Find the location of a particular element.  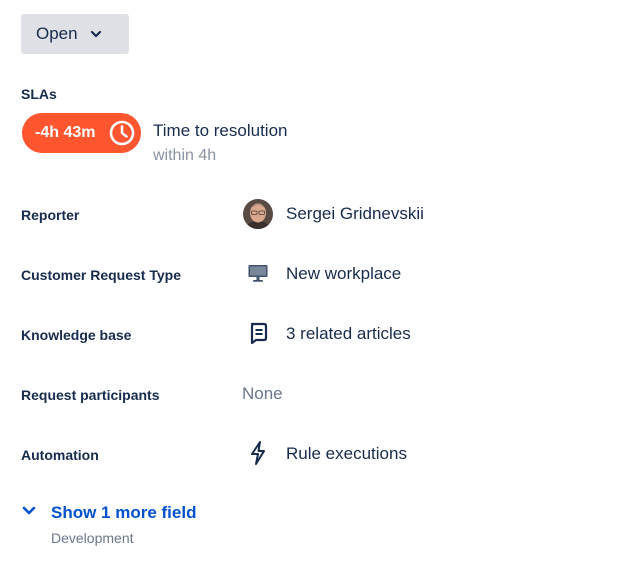

avatar is located at coordinates (258, 214).